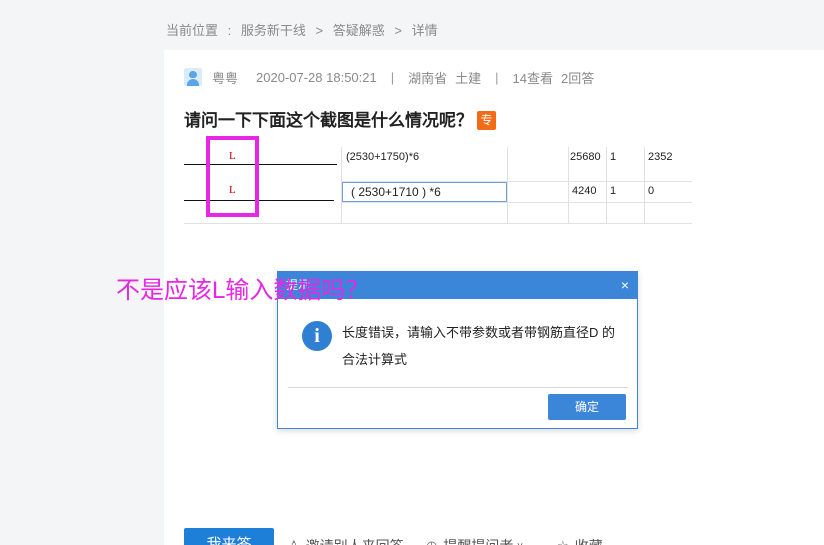 Image resolution: width=824 pixels, height=545 pixels. Describe the element at coordinates (229, 30) in the screenshot. I see `breadcrumb-colon: :` at that location.